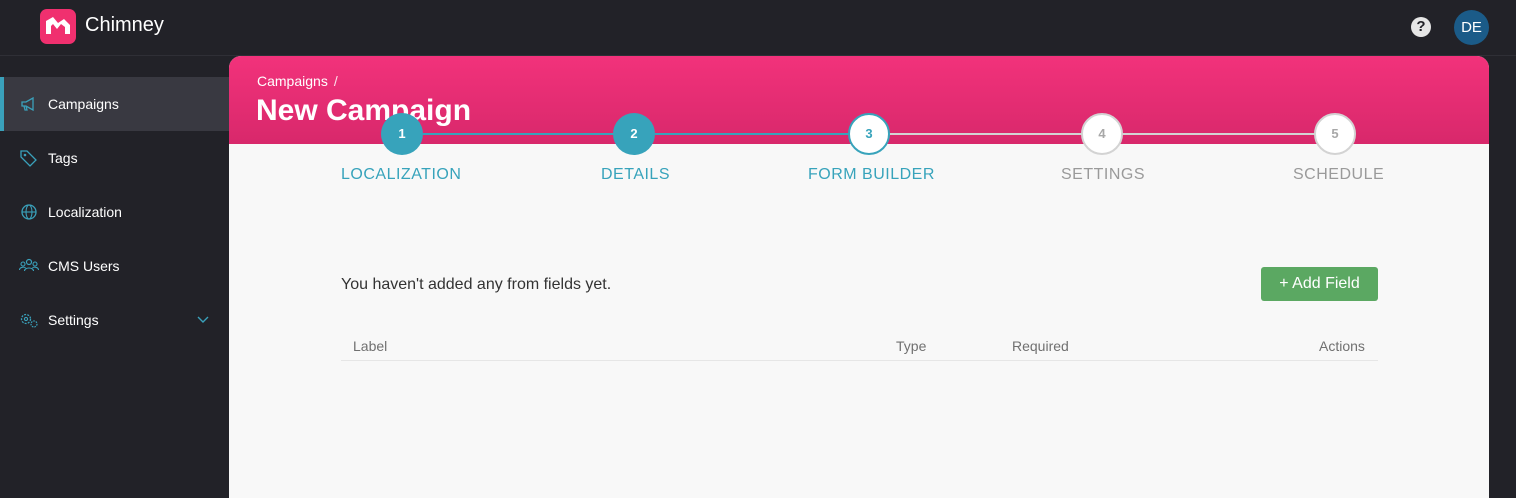  I want to click on breadcrumb: Campaigns /, so click(297, 81).